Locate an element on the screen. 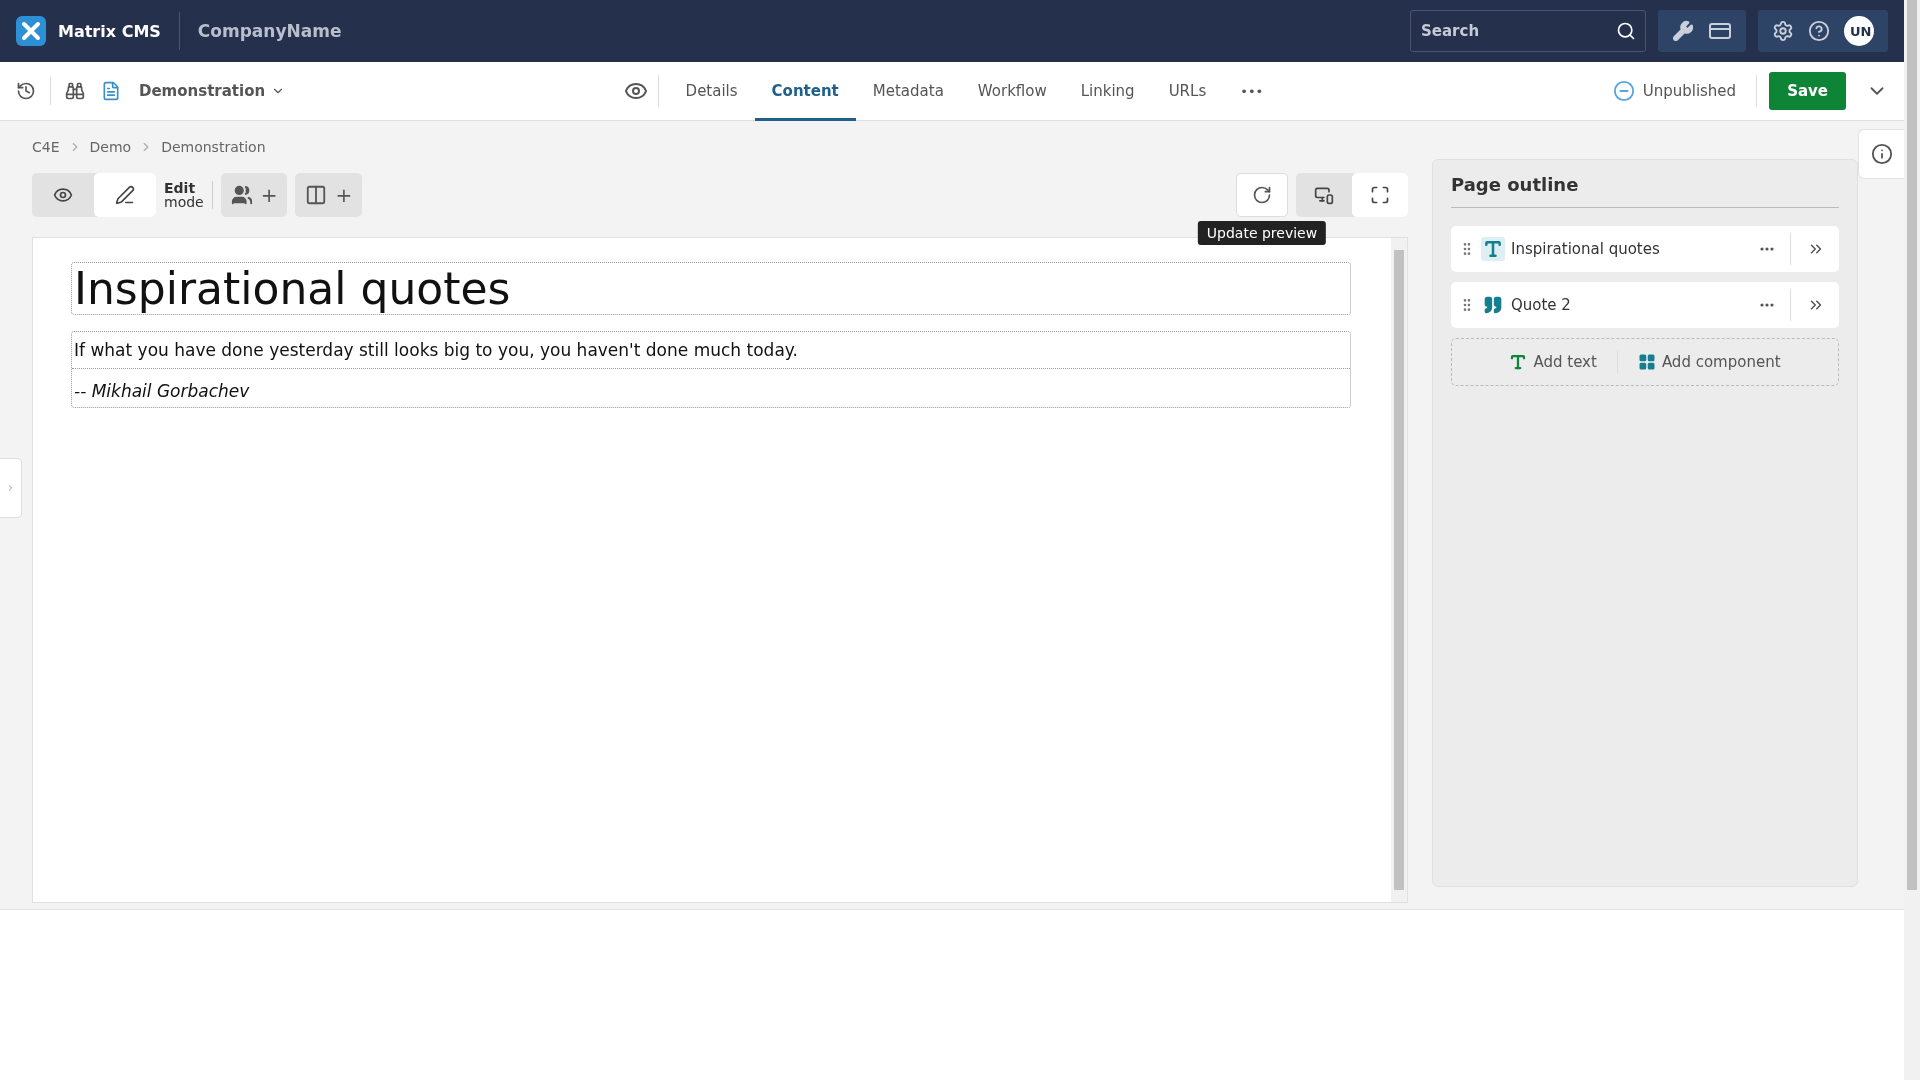 This screenshot has height=1080, width=1920. tooltip: Update preview is located at coordinates (1262, 233).